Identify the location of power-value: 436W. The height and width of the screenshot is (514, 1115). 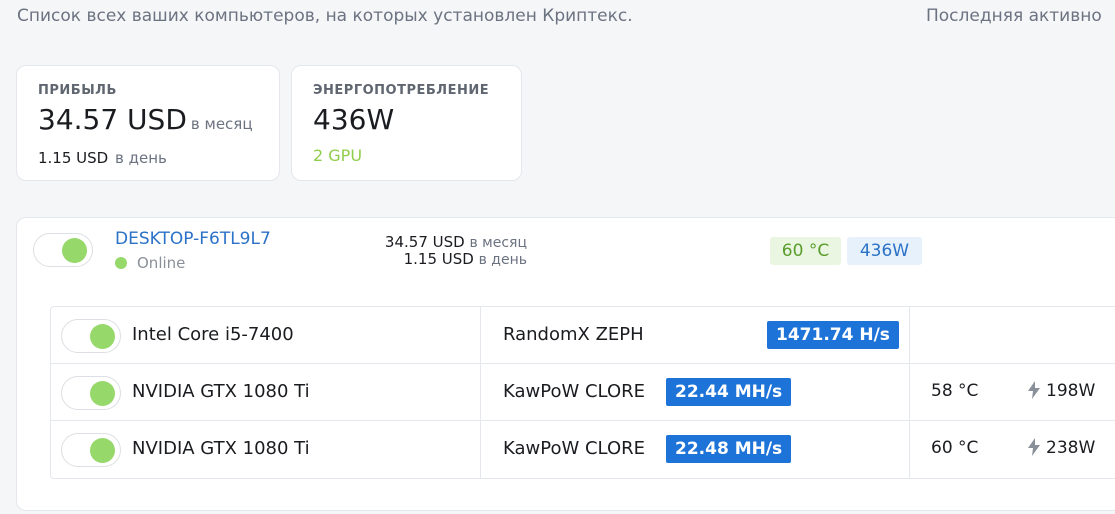
(354, 119).